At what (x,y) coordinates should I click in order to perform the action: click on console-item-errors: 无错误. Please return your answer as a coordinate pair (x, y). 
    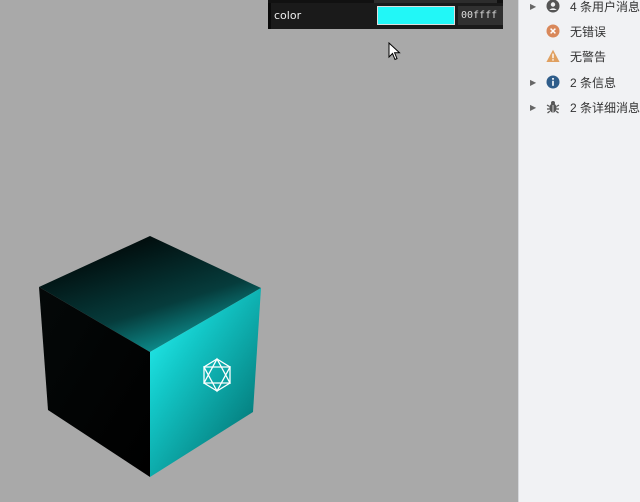
    Looking at the image, I should click on (579, 31).